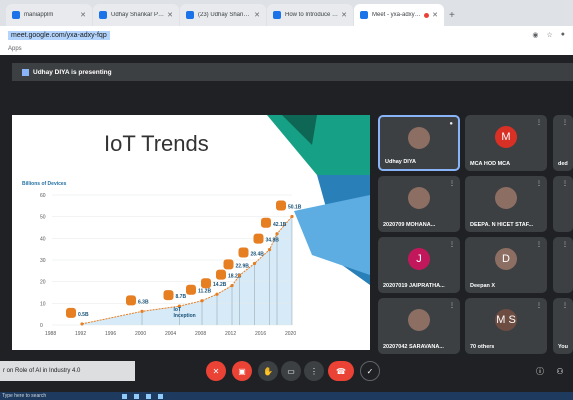  I want to click on chart-data-label: 42.1B, so click(280, 225).